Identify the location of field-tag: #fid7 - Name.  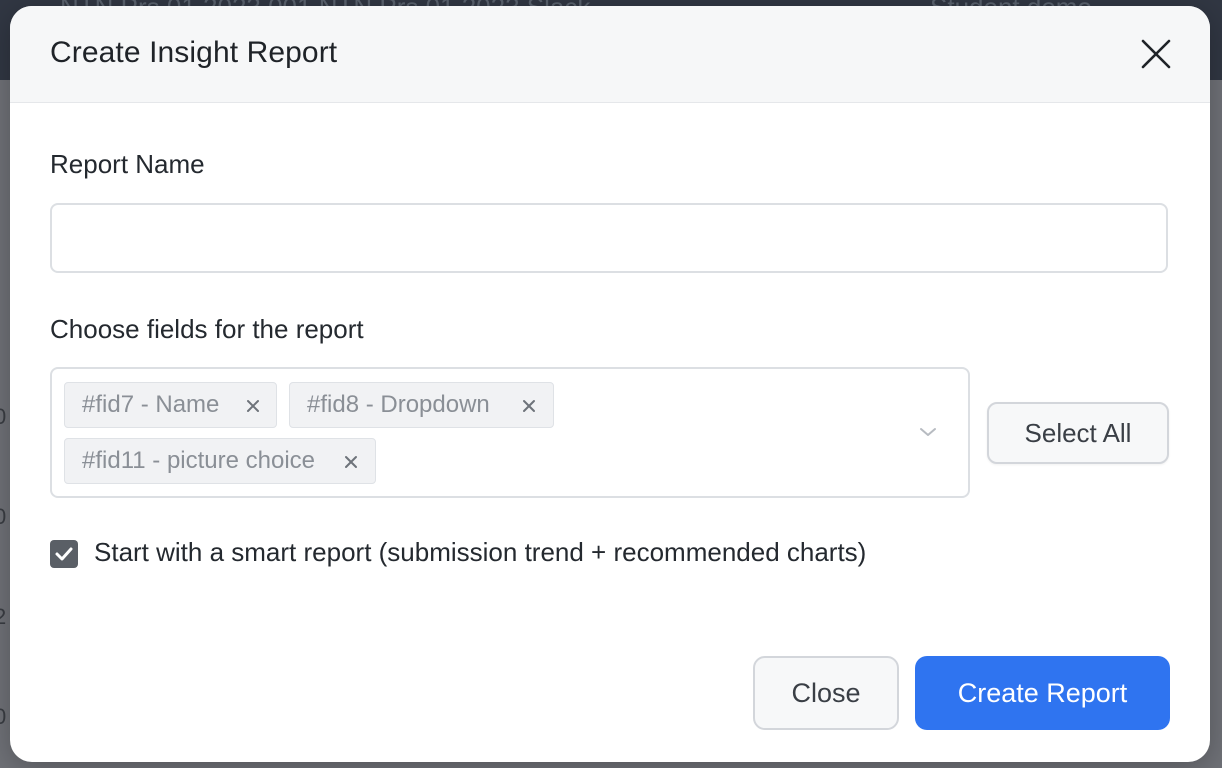
(170, 405).